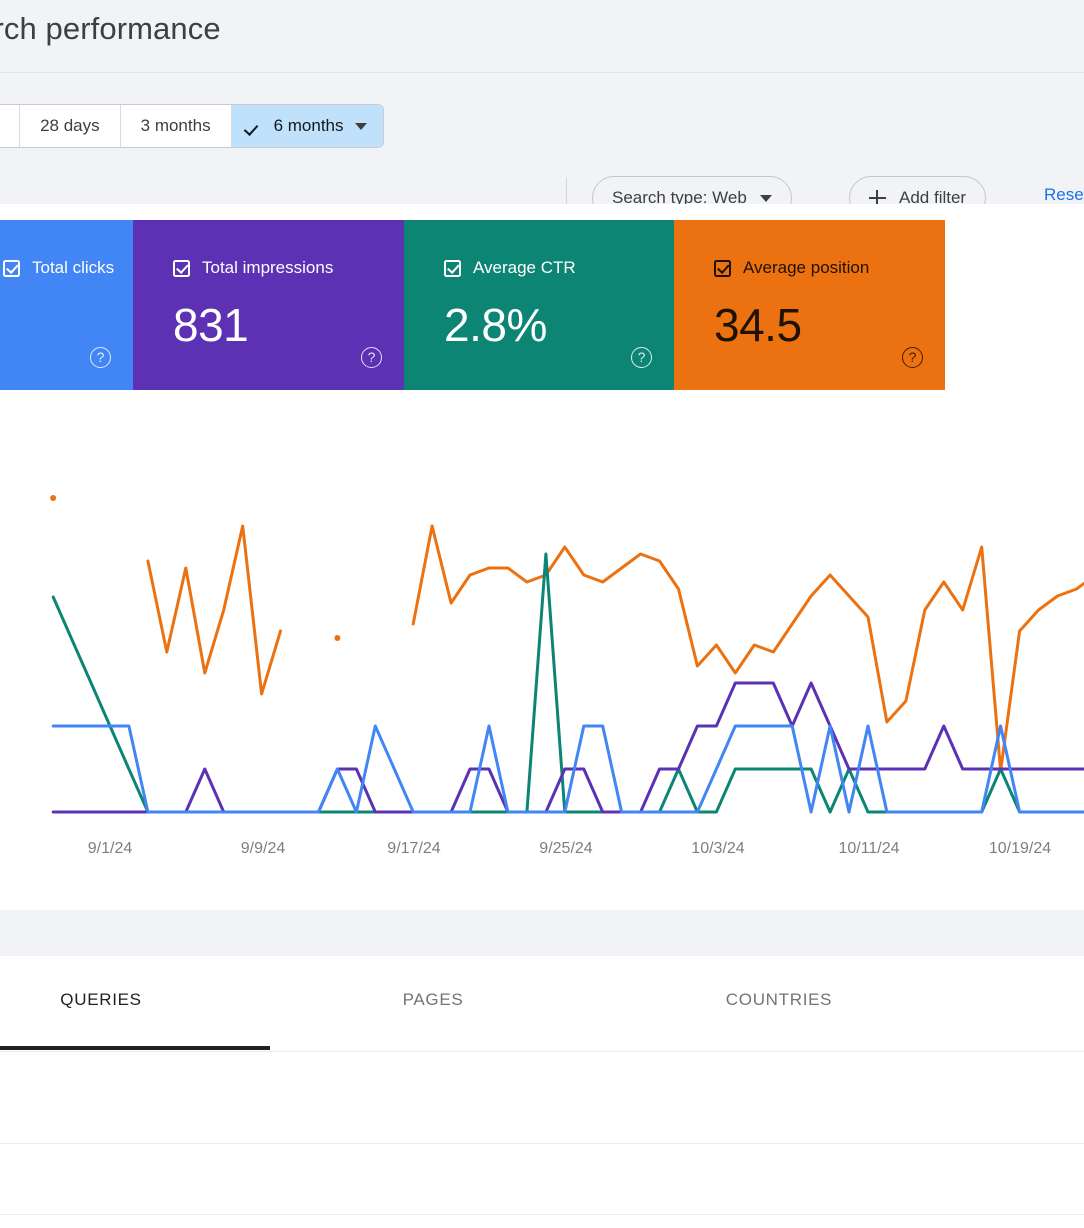 This screenshot has height=1228, width=1084. I want to click on x-axis-tick-label: 9/17/24, so click(414, 848).